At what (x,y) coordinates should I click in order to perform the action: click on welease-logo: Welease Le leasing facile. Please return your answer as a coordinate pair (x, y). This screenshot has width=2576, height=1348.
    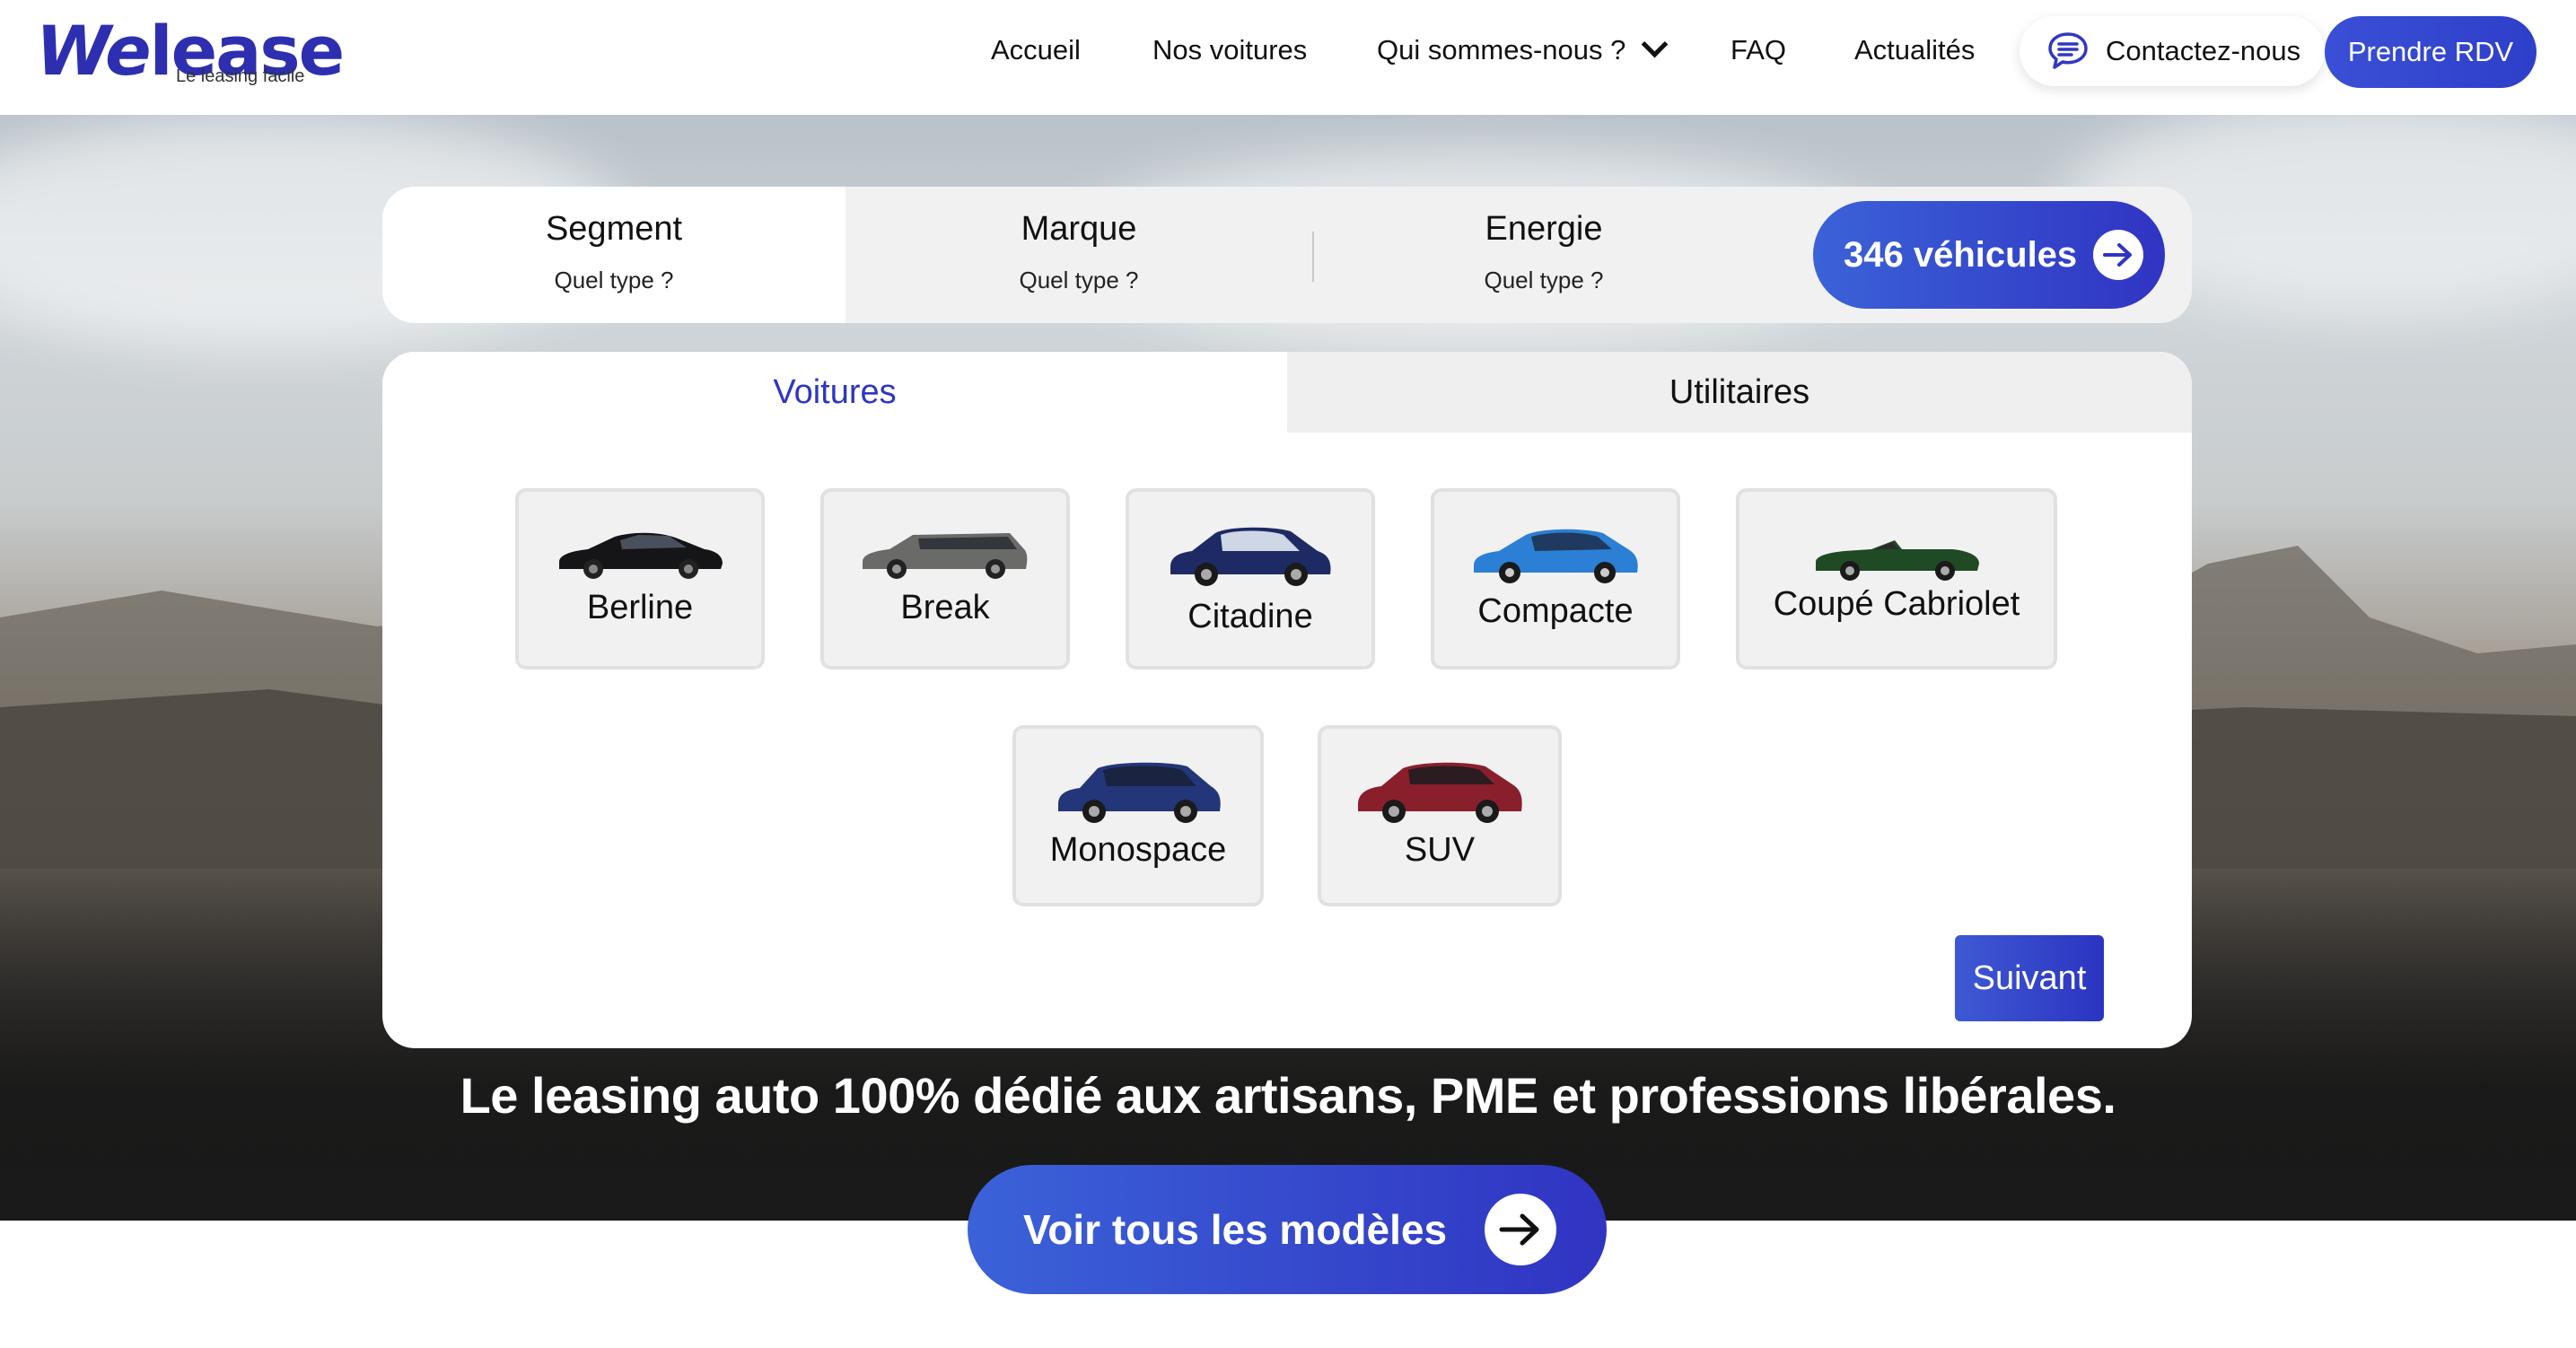
    Looking at the image, I should click on (190, 51).